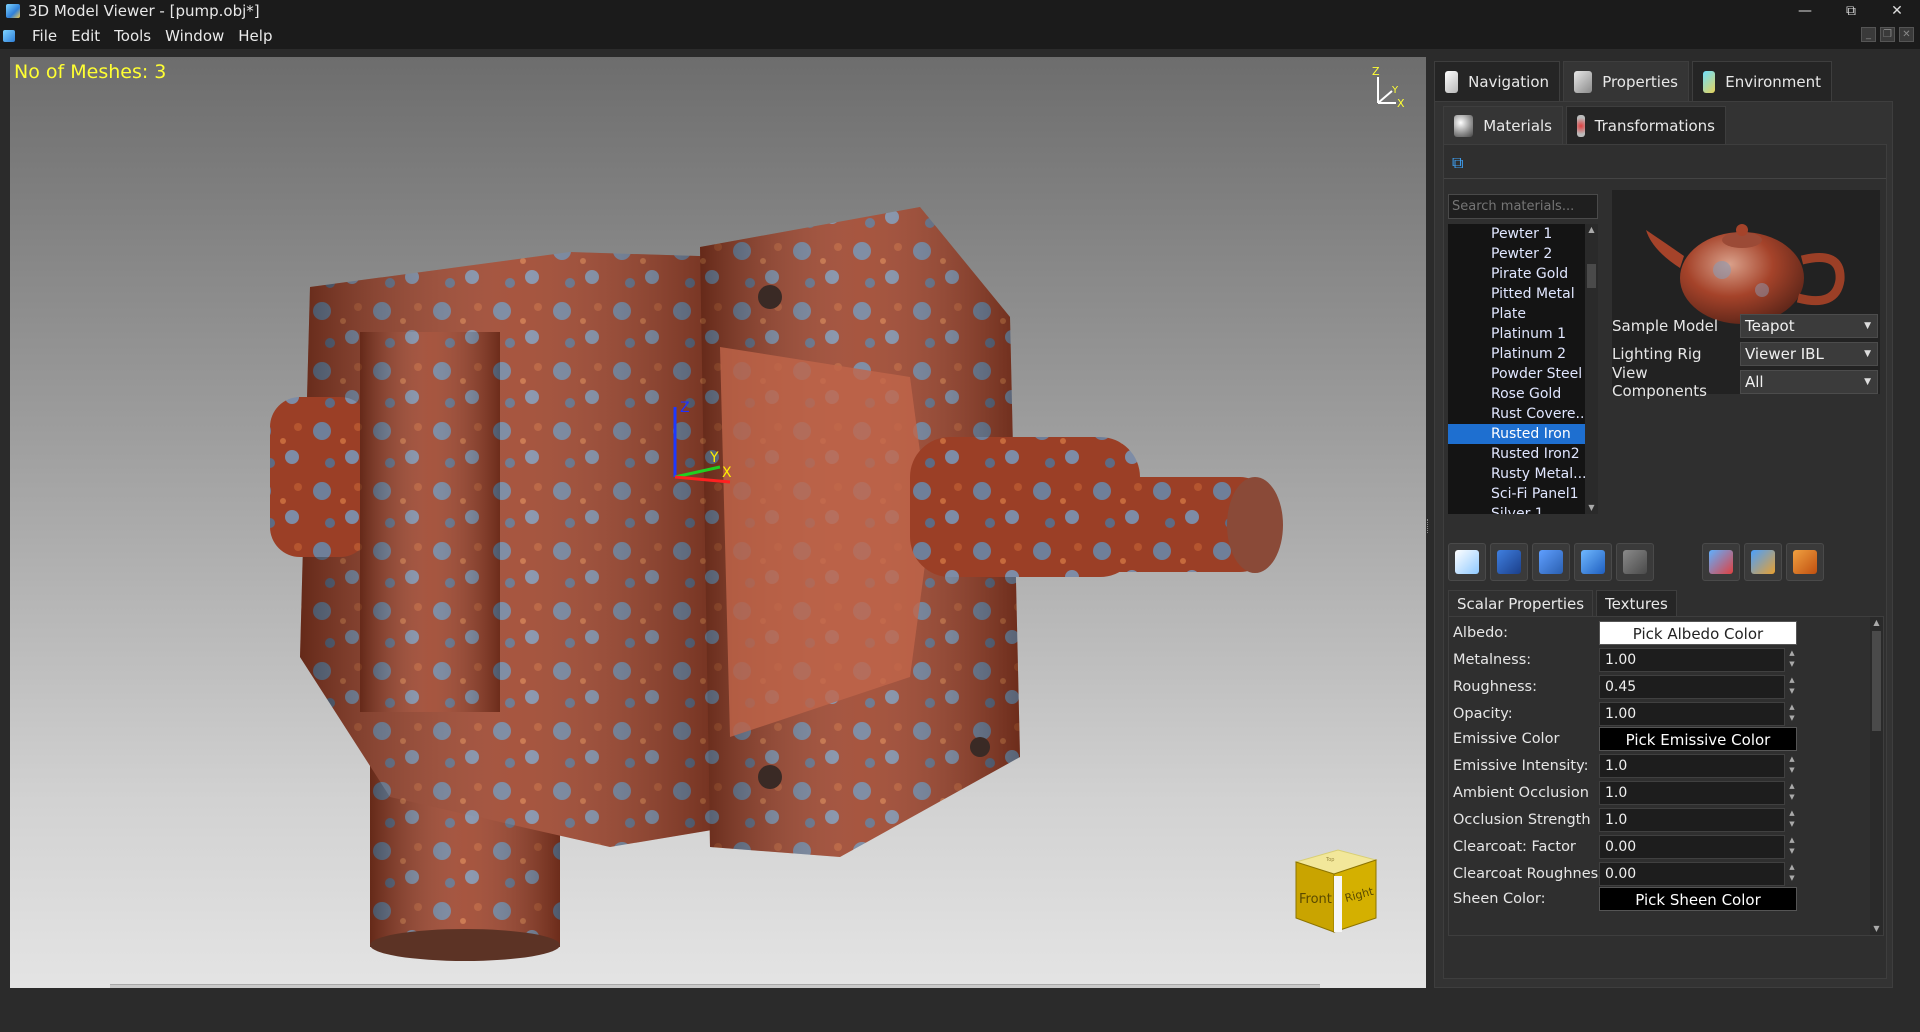 The image size is (1920, 1032). What do you see at coordinates (1315, 899) in the screenshot?
I see `viewcube-front-label: Front` at bounding box center [1315, 899].